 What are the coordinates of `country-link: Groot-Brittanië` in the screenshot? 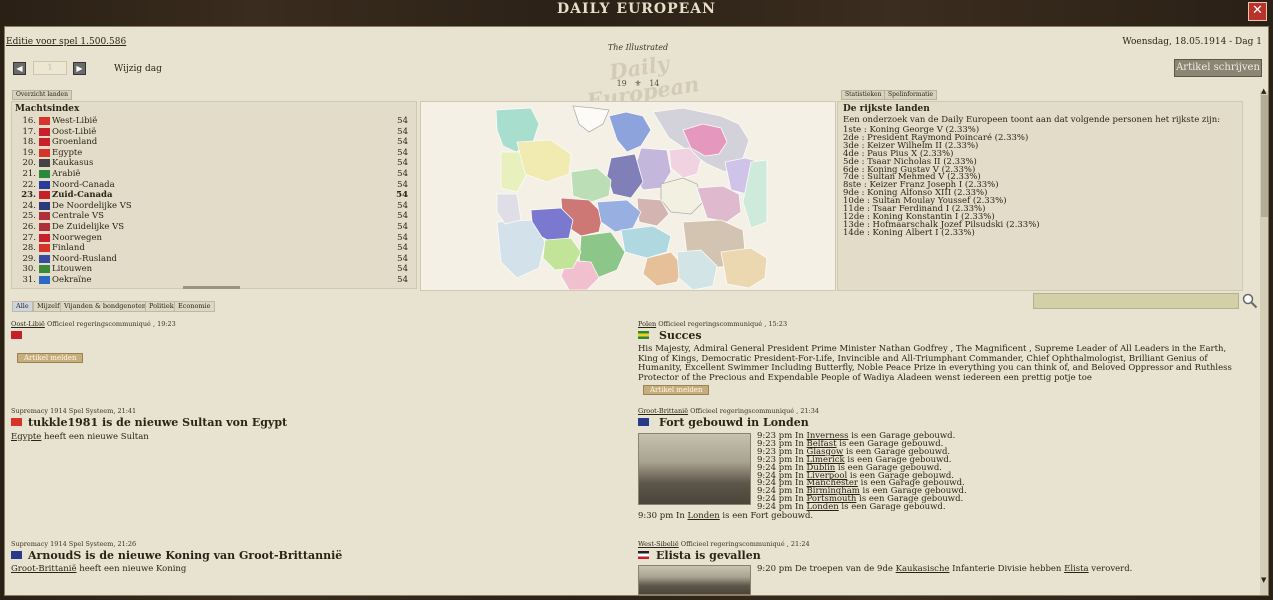 It's located at (44, 569).